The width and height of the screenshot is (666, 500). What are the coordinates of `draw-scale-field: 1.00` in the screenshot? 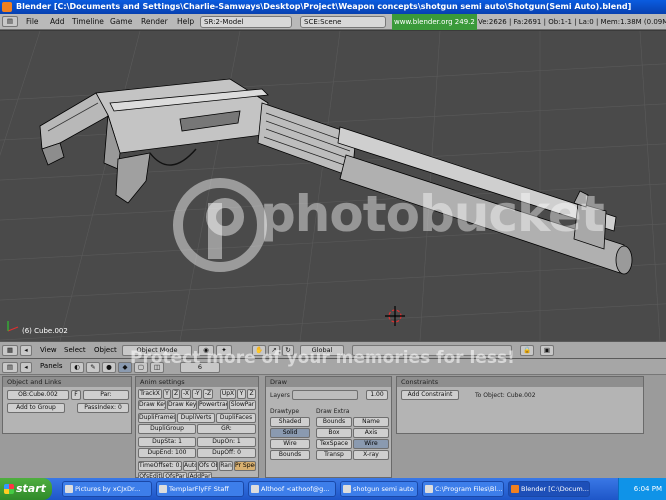 It's located at (377, 395).